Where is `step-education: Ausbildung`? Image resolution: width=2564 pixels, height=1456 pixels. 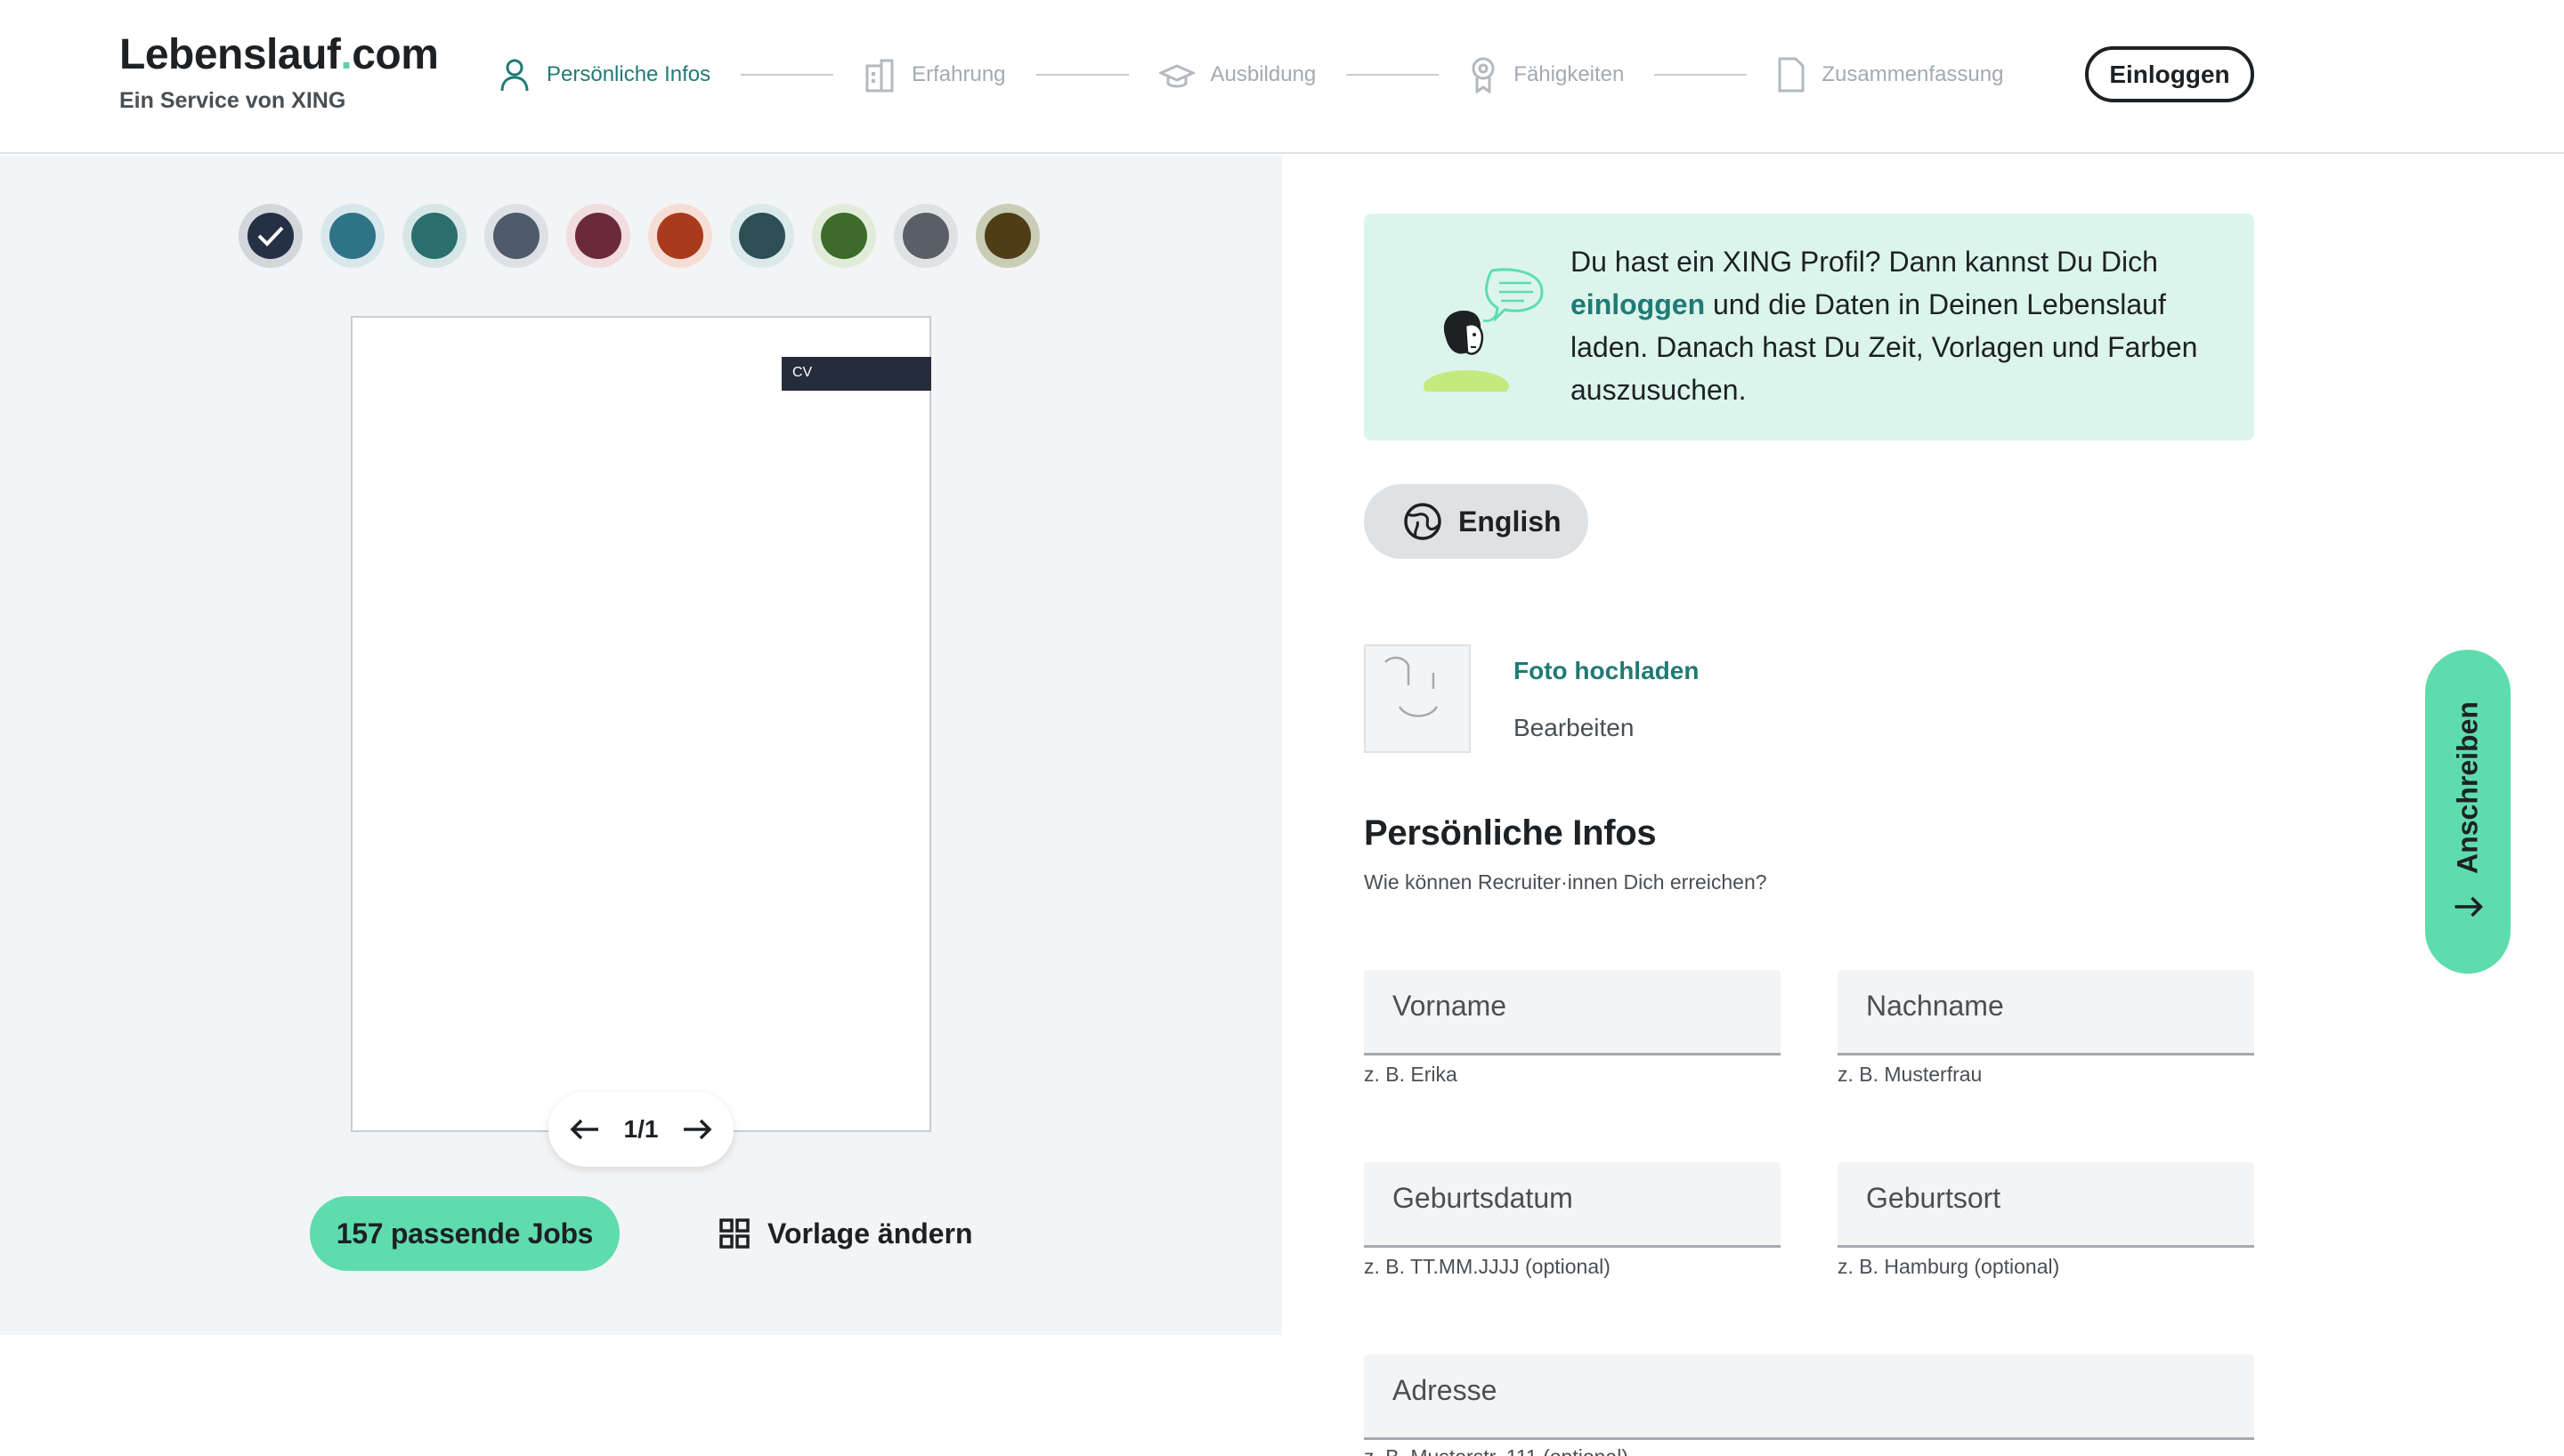
step-education: Ausbildung is located at coordinates (1237, 75).